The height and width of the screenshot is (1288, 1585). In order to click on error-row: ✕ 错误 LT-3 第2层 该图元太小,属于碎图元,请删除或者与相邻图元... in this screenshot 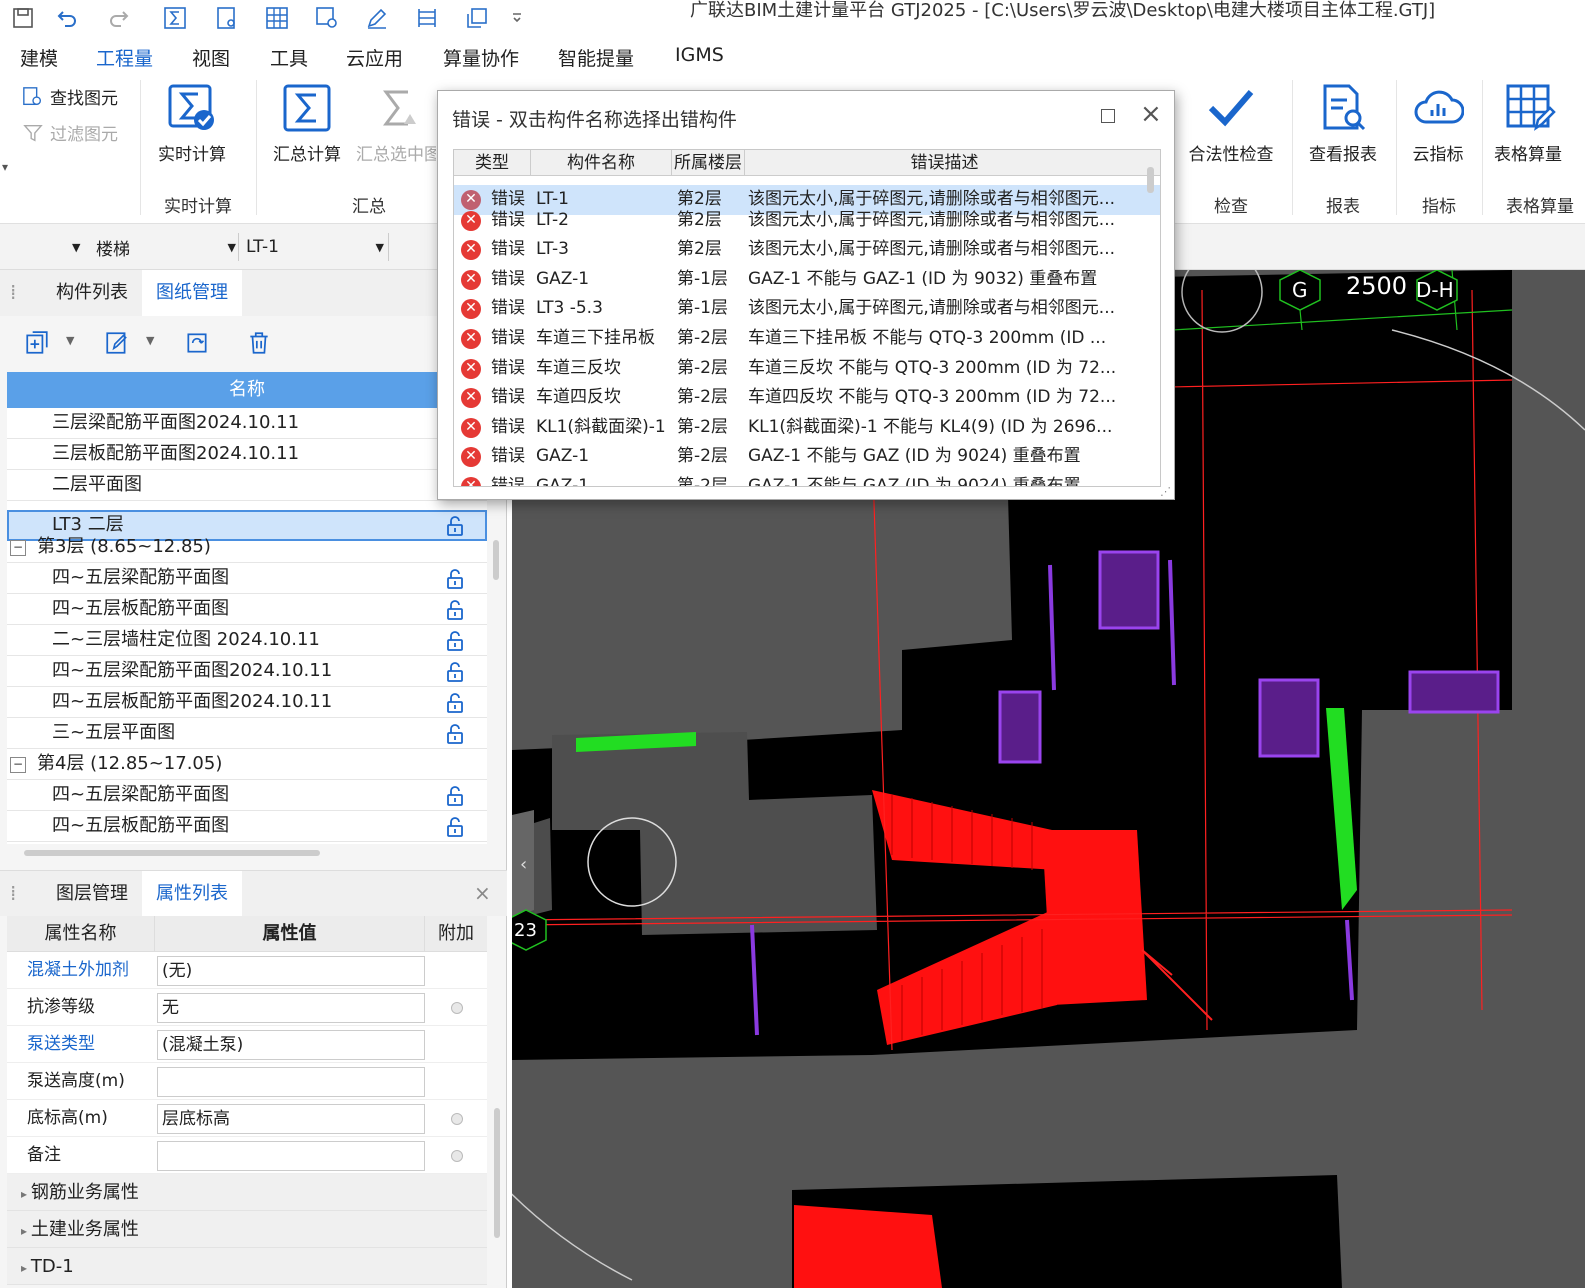, I will do `click(807, 250)`.